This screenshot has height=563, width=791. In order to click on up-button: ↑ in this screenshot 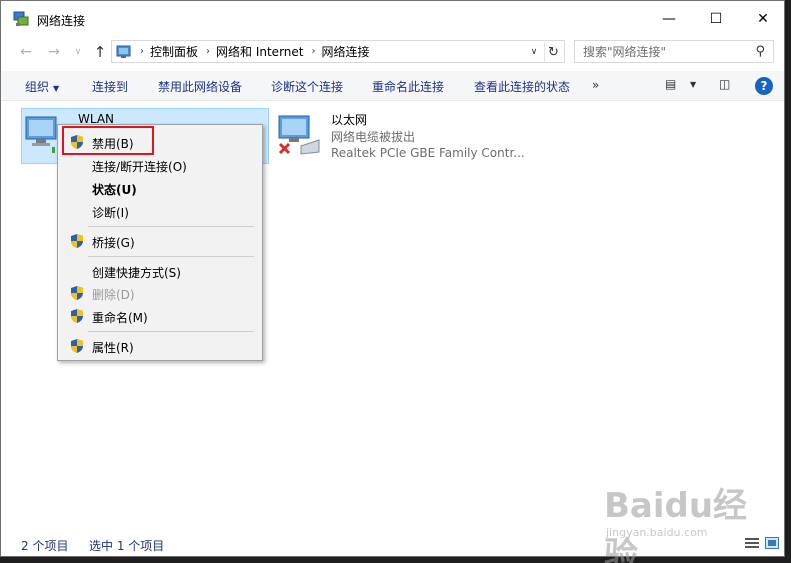, I will do `click(100, 52)`.